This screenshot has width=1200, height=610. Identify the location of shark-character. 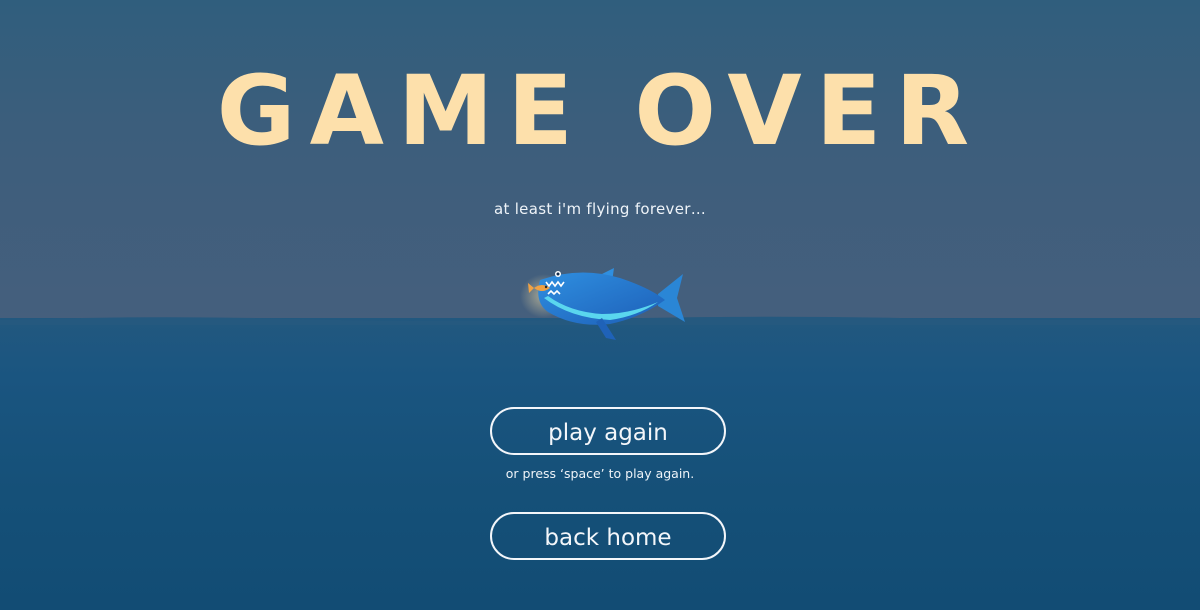
(610, 308).